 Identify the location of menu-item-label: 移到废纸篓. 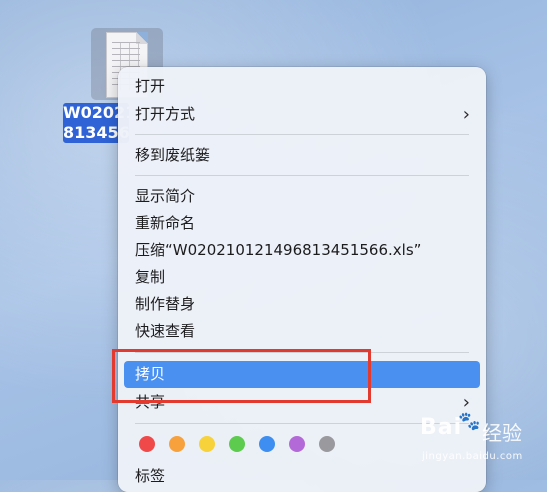
(173, 155).